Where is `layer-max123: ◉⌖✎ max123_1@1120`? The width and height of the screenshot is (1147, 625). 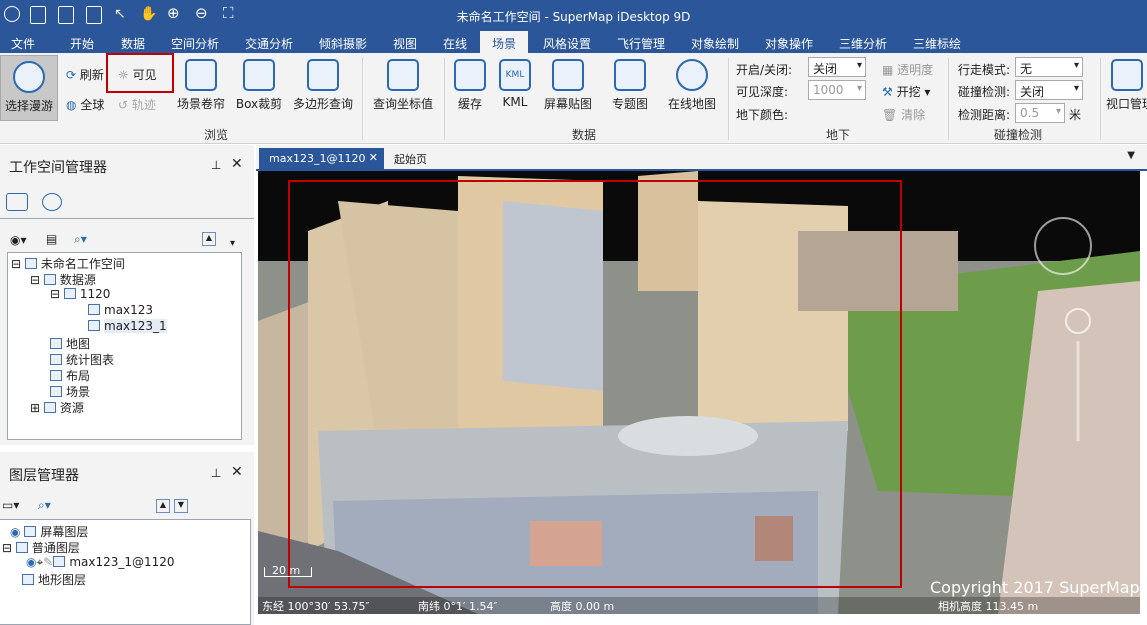
layer-max123: ◉⌖✎ max123_1@1120 is located at coordinates (100, 562).